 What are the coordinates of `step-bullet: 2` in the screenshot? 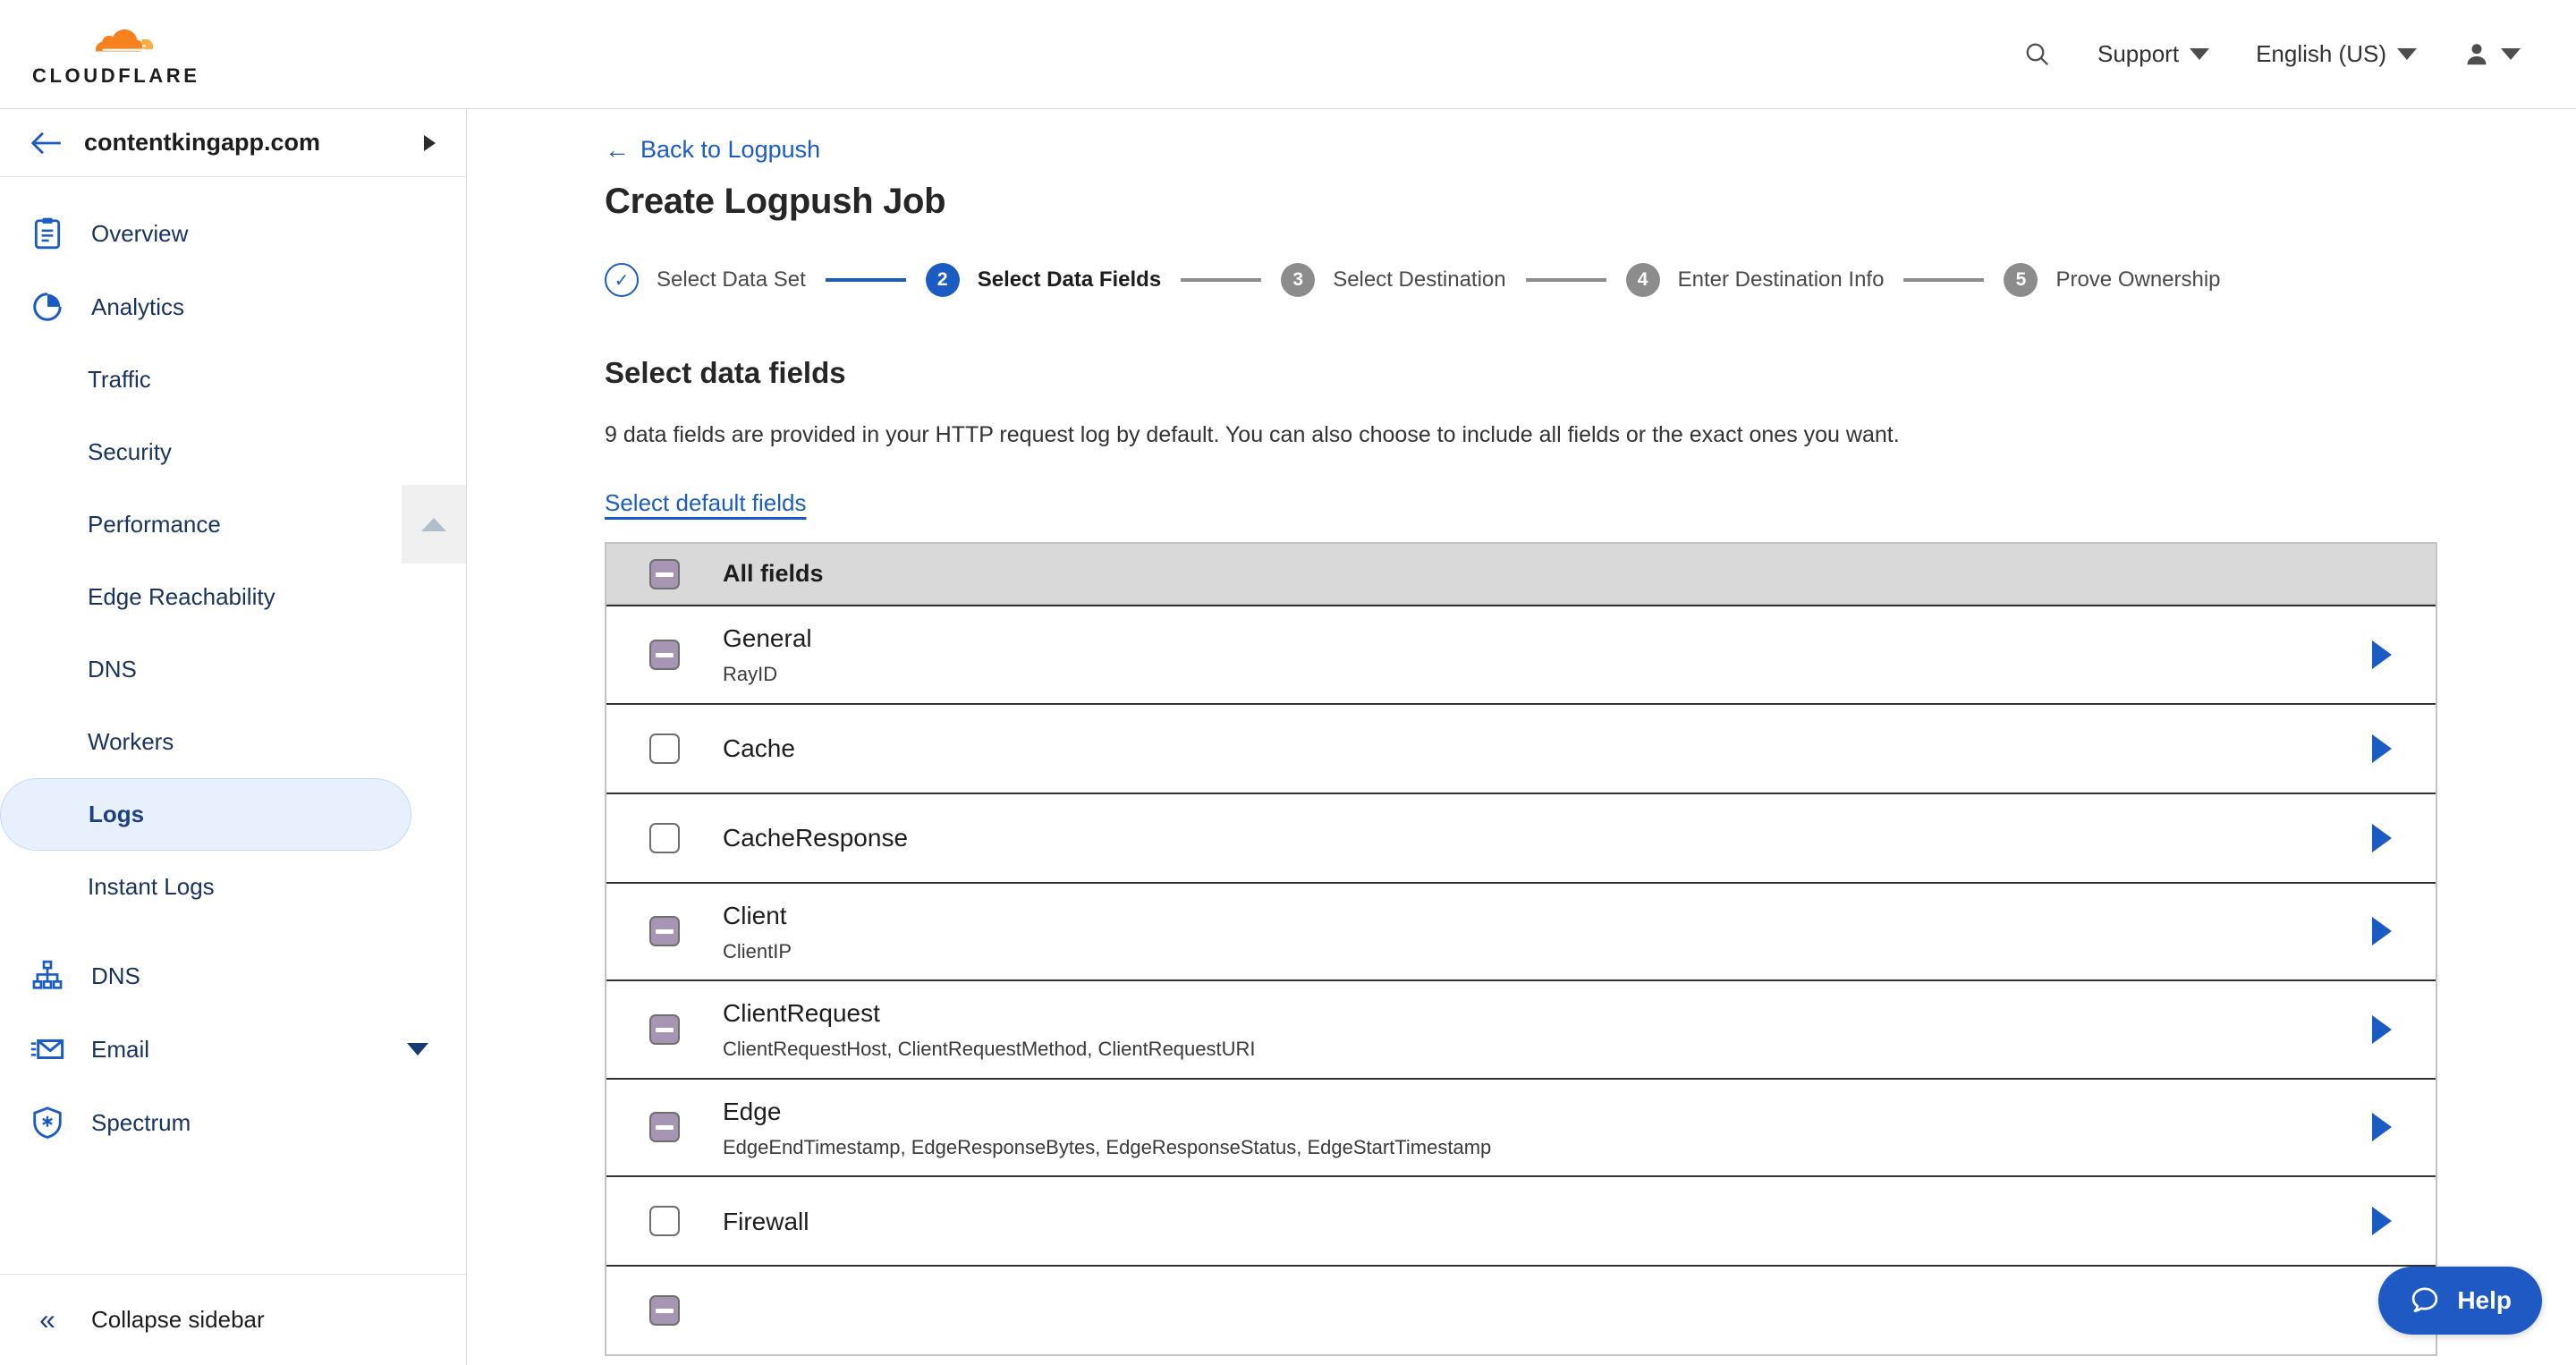 It's located at (942, 280).